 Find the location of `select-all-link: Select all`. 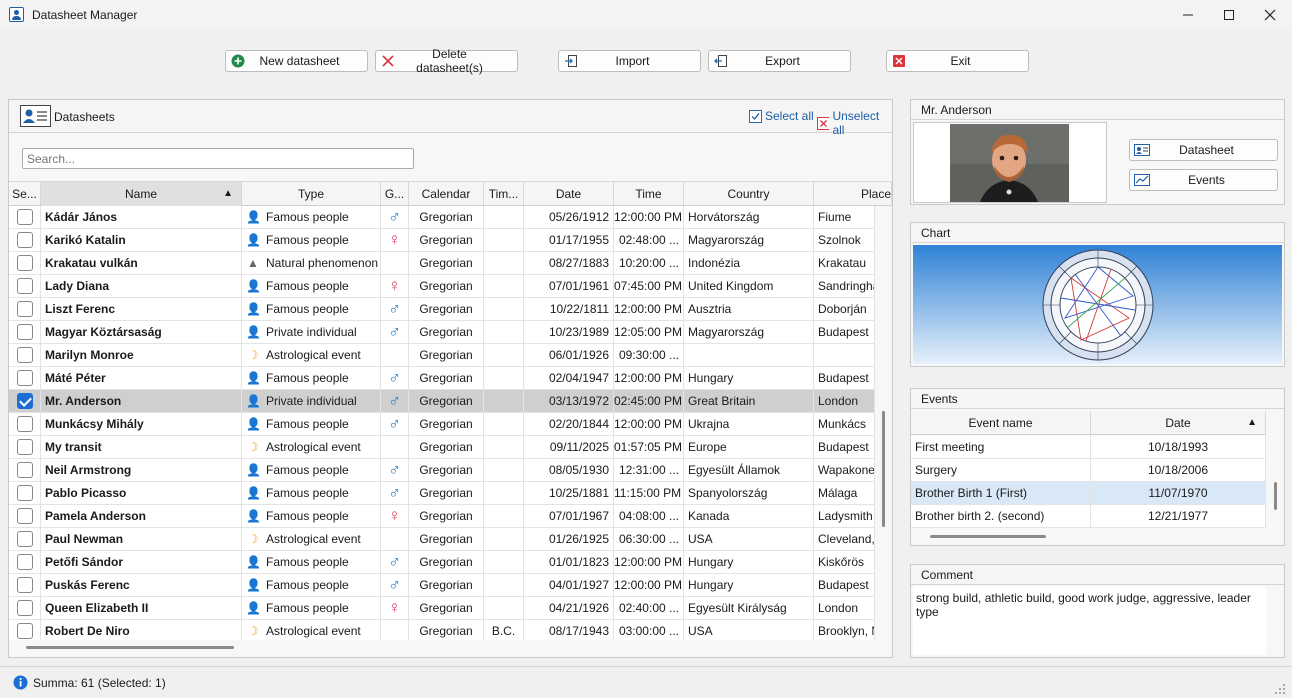

select-all-link: Select all is located at coordinates (781, 116).